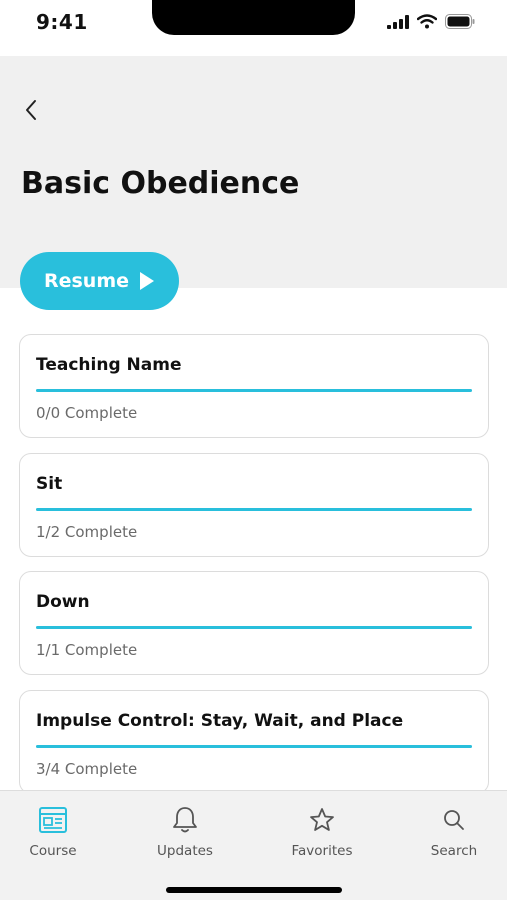 The image size is (507, 900). I want to click on tab-updates: Updates, so click(185, 832).